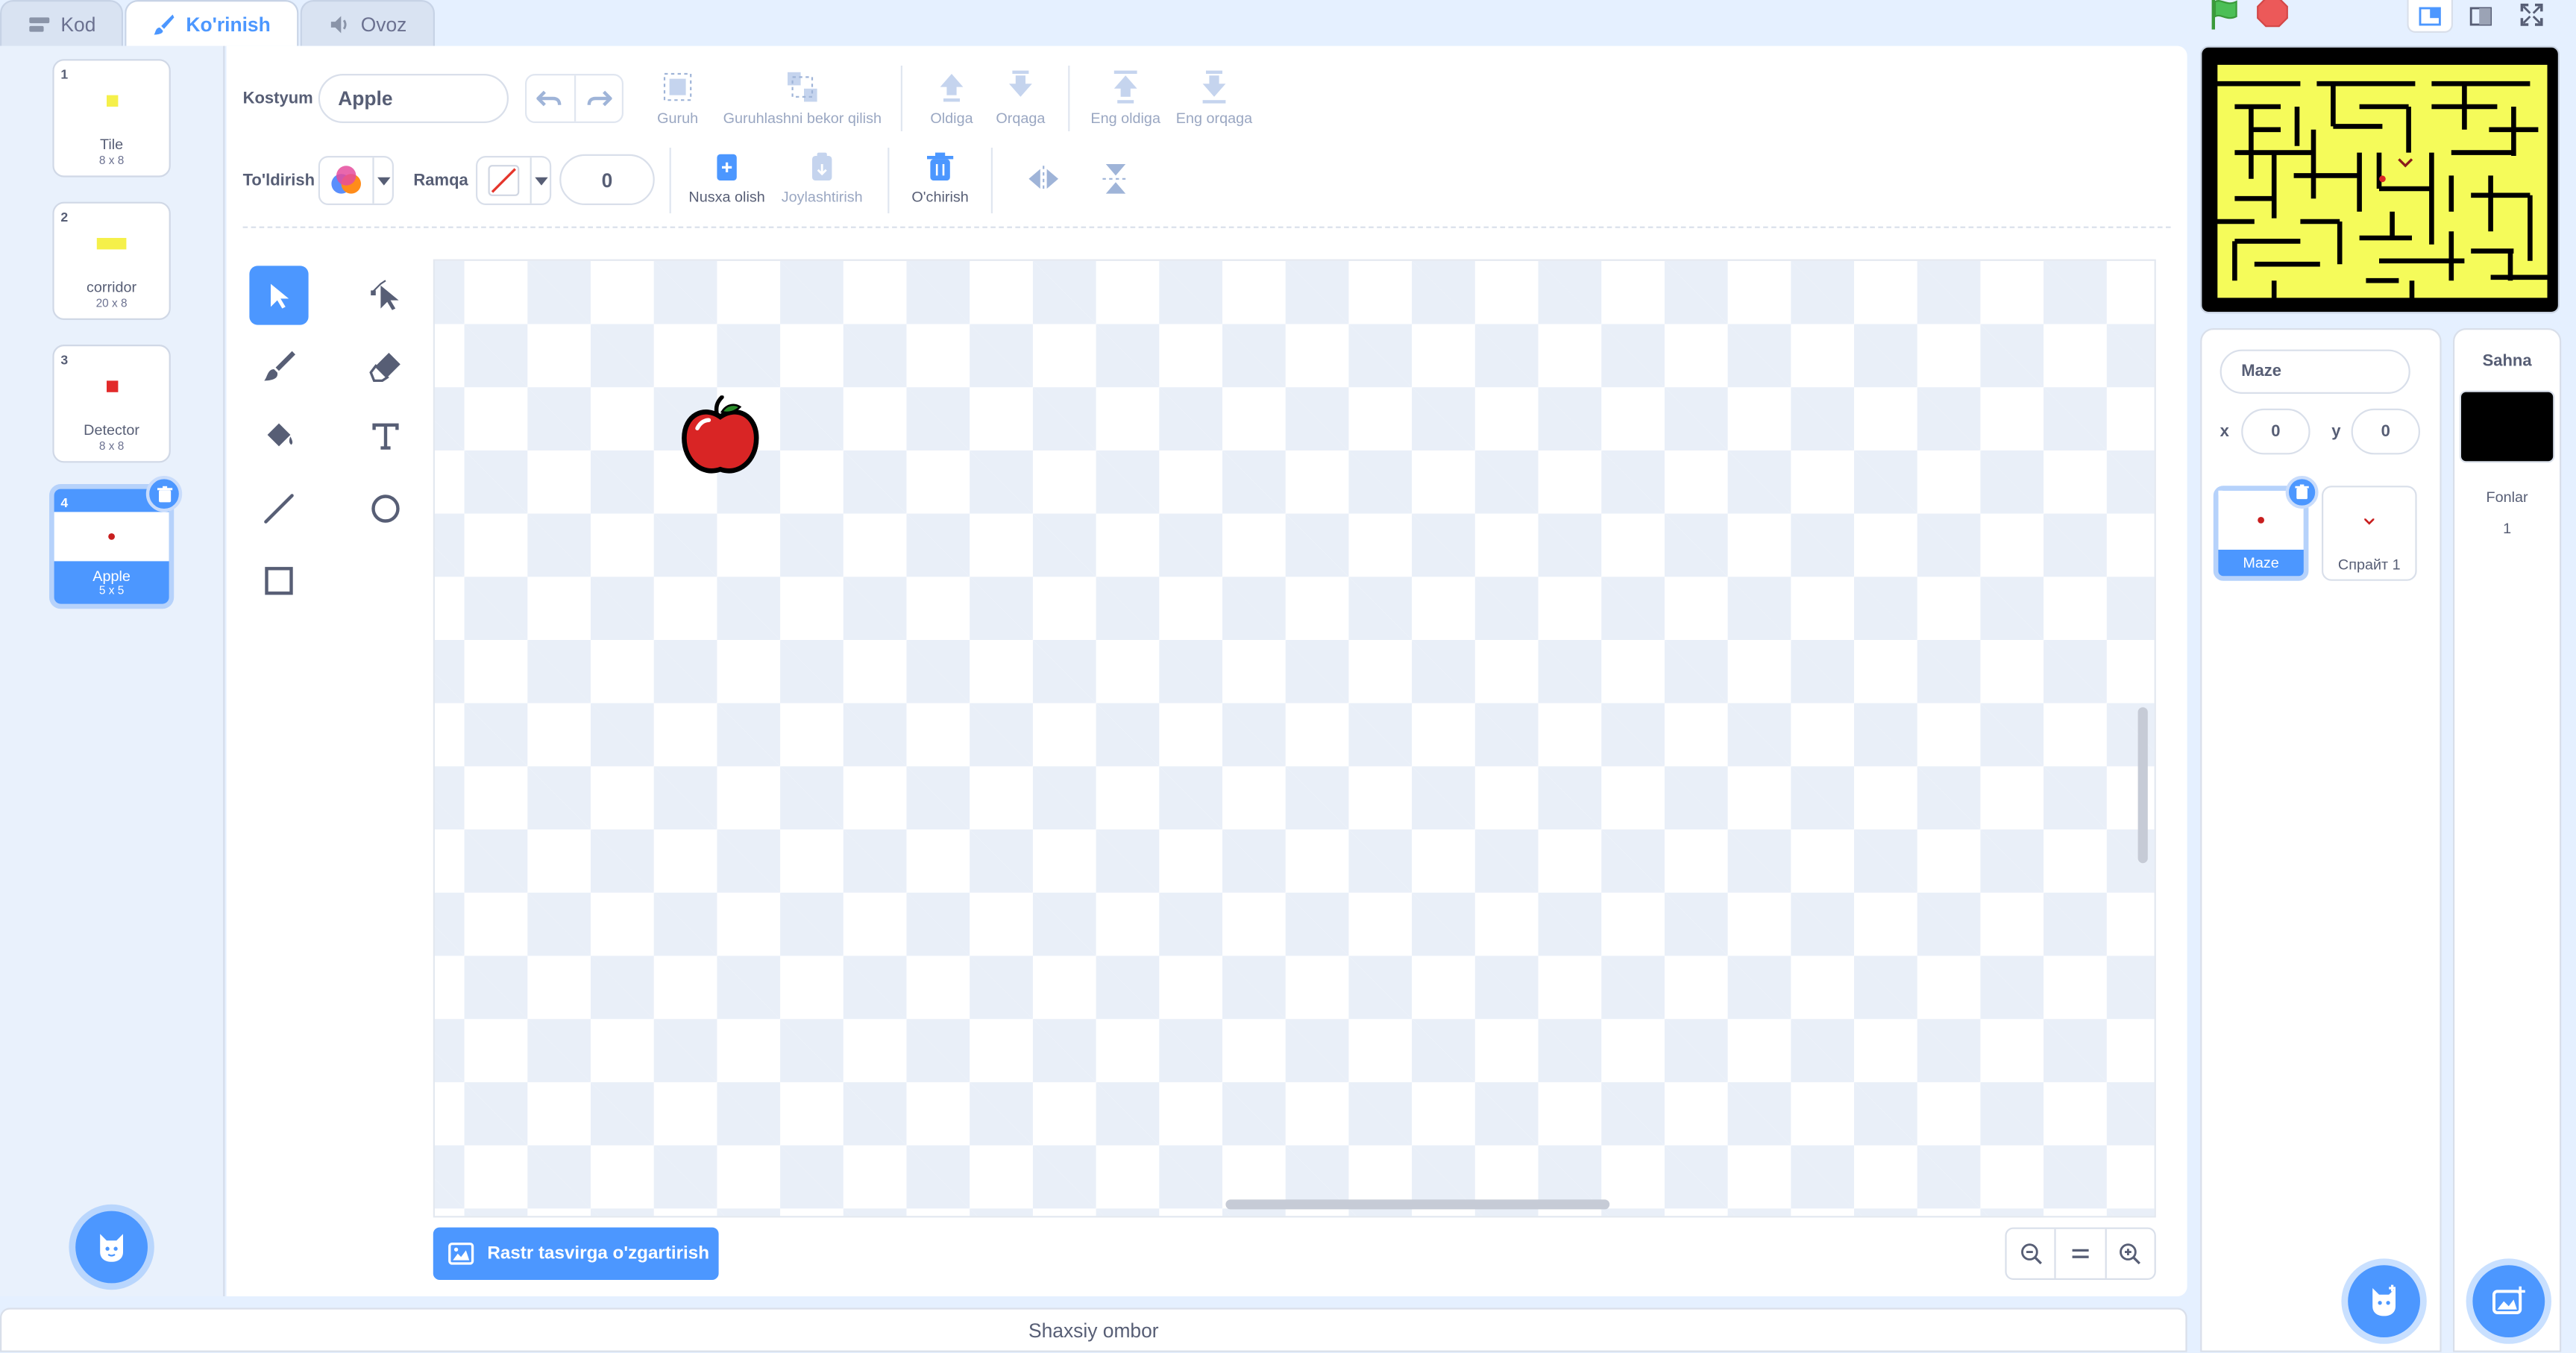 The image size is (2576, 1353). I want to click on arrow-top-icon, so click(1125, 87).